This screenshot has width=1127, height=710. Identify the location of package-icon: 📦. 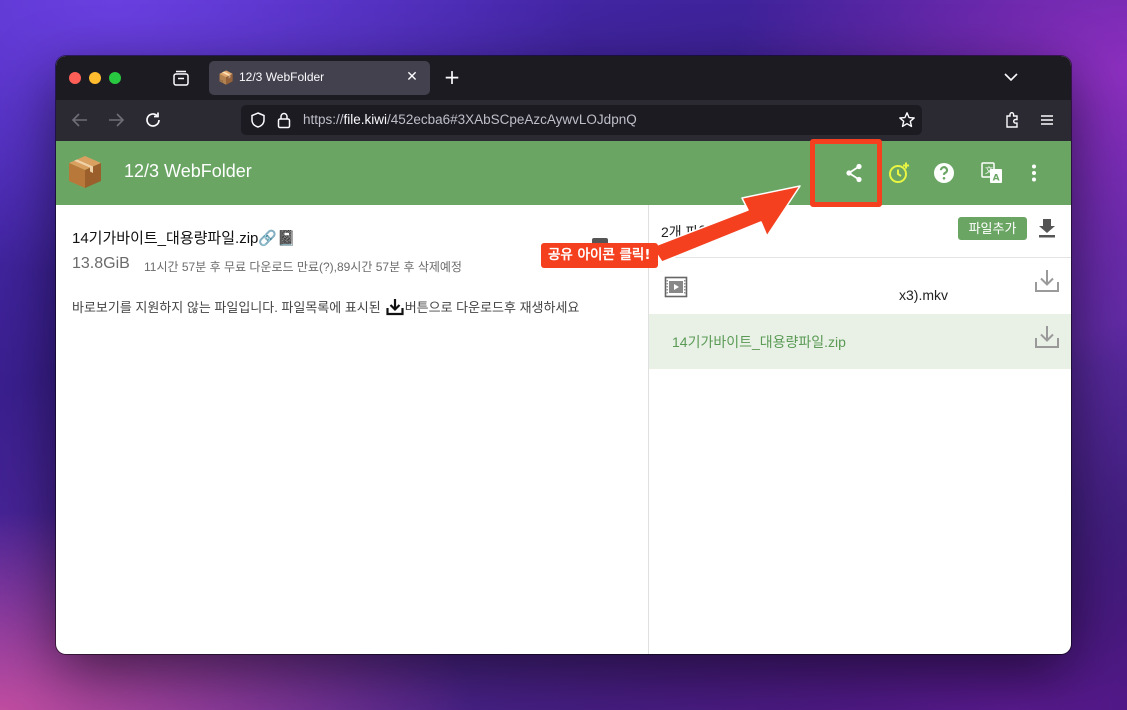
(226, 78).